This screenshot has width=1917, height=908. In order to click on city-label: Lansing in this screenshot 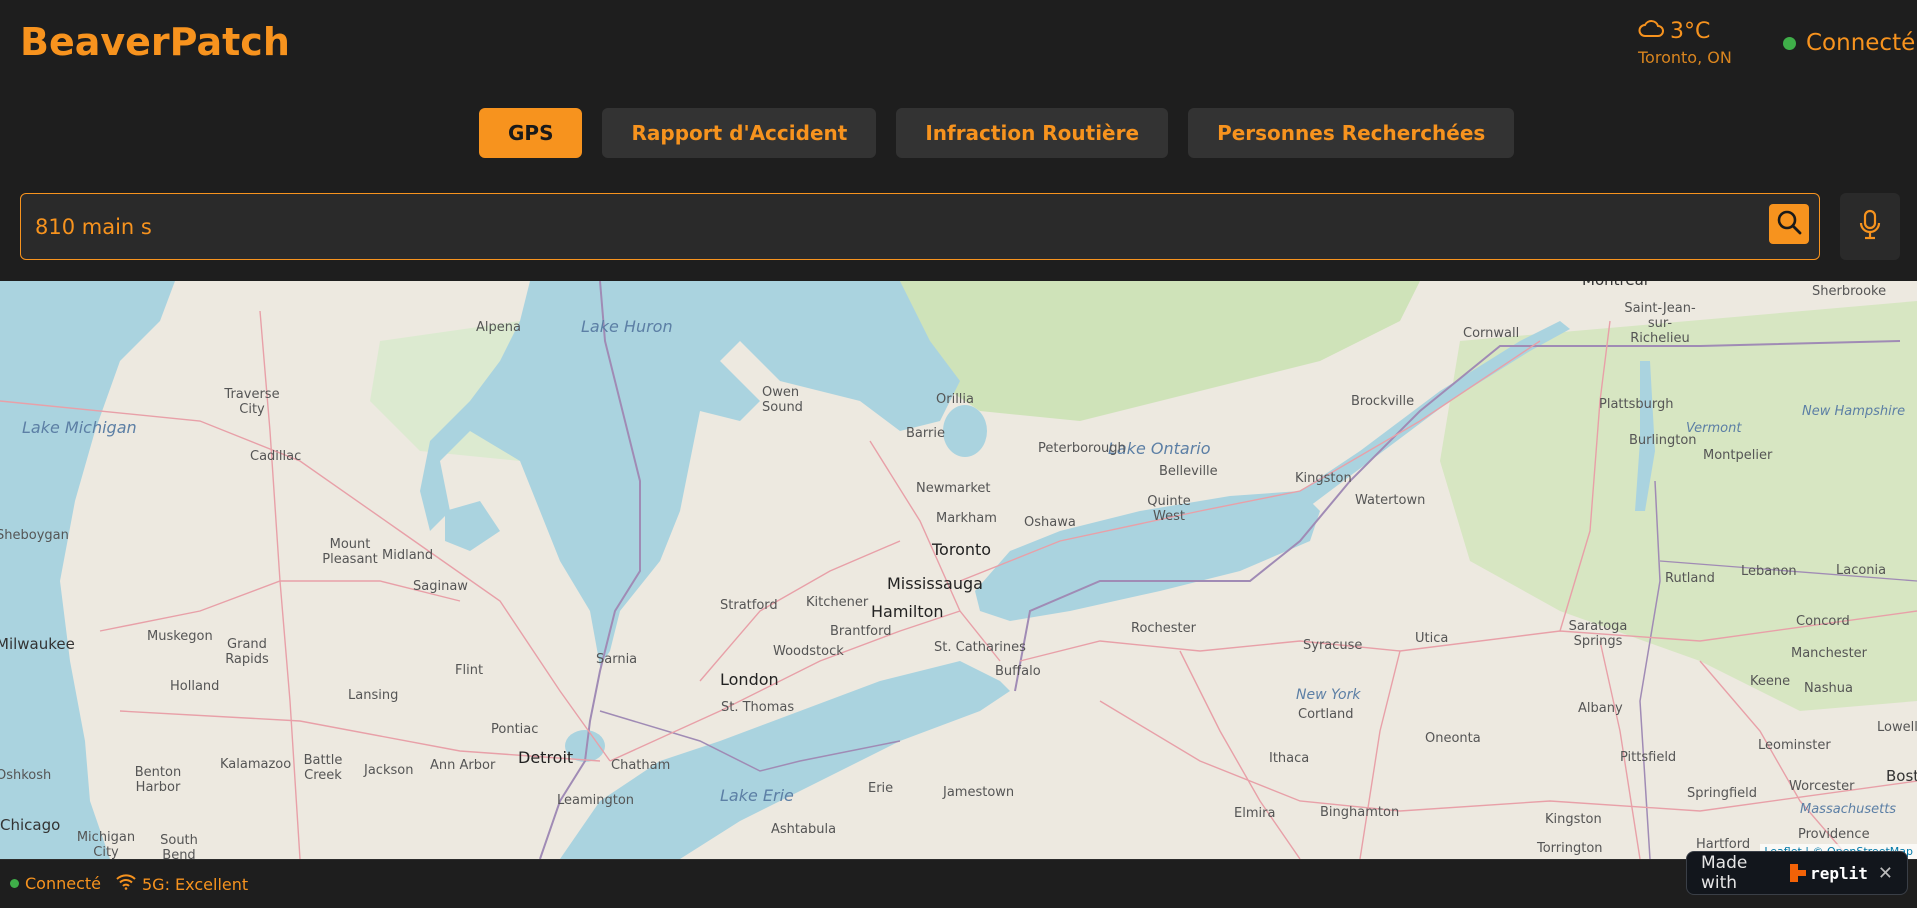, I will do `click(373, 695)`.